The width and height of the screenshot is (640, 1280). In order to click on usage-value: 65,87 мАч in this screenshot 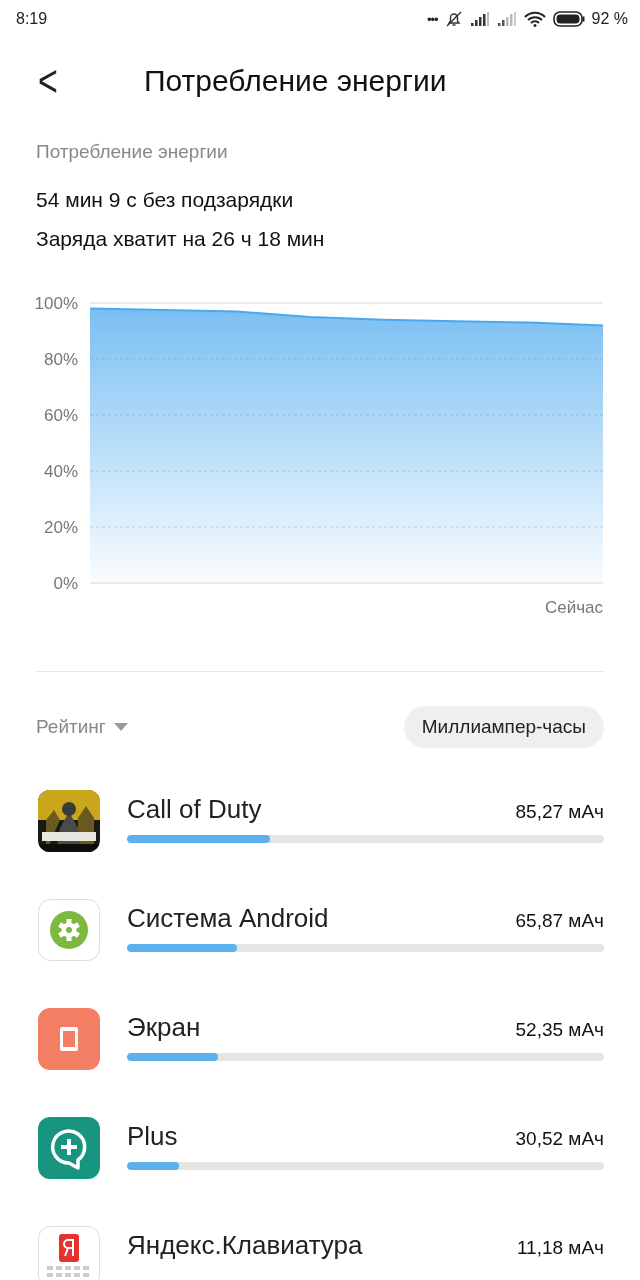, I will do `click(559, 921)`.